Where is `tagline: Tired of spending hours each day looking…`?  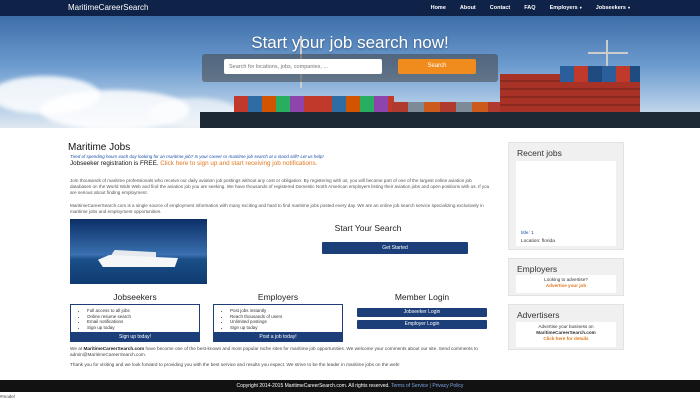 tagline: Tired of spending hours each day looking… is located at coordinates (197, 156).